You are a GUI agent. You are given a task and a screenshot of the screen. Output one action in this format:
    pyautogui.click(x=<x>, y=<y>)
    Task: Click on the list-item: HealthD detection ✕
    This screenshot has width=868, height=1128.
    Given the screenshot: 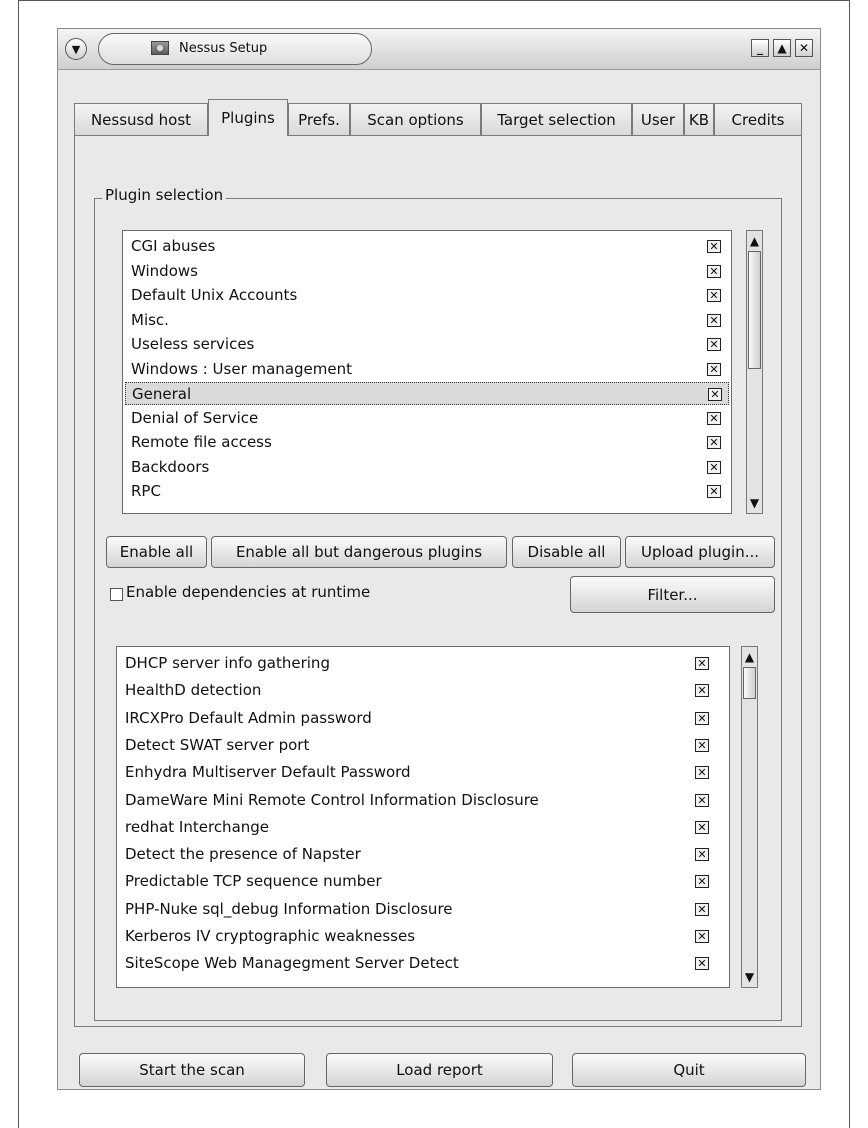 What is the action you would take?
    pyautogui.click(x=423, y=690)
    